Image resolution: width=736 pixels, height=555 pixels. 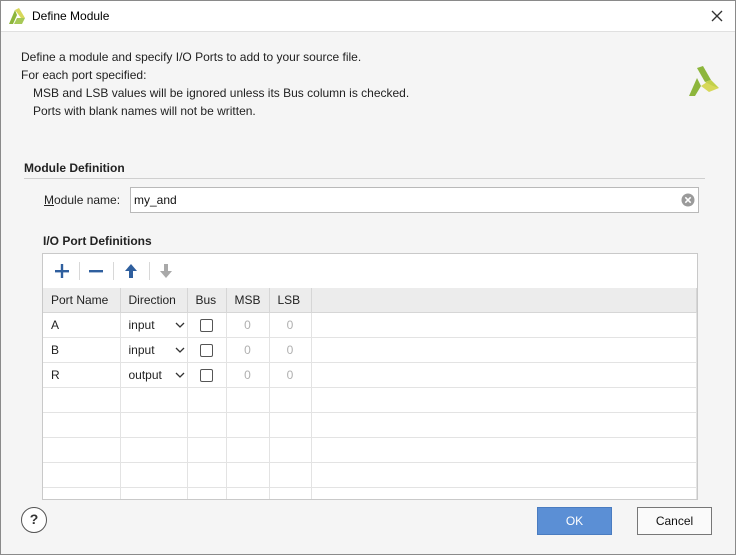 What do you see at coordinates (248, 300) in the screenshot?
I see `column-header-msb: MSB` at bounding box center [248, 300].